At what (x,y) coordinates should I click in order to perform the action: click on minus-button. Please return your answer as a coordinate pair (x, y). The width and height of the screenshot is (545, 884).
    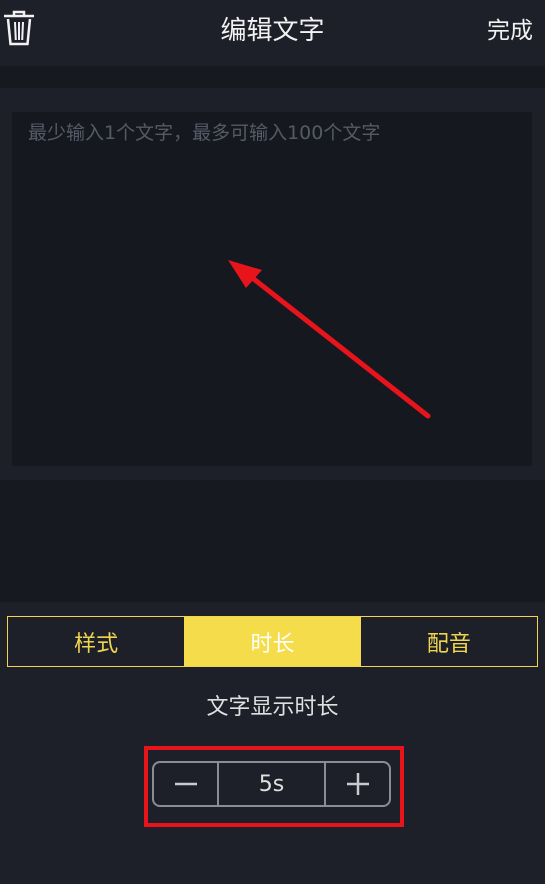
    Looking at the image, I should click on (185, 784).